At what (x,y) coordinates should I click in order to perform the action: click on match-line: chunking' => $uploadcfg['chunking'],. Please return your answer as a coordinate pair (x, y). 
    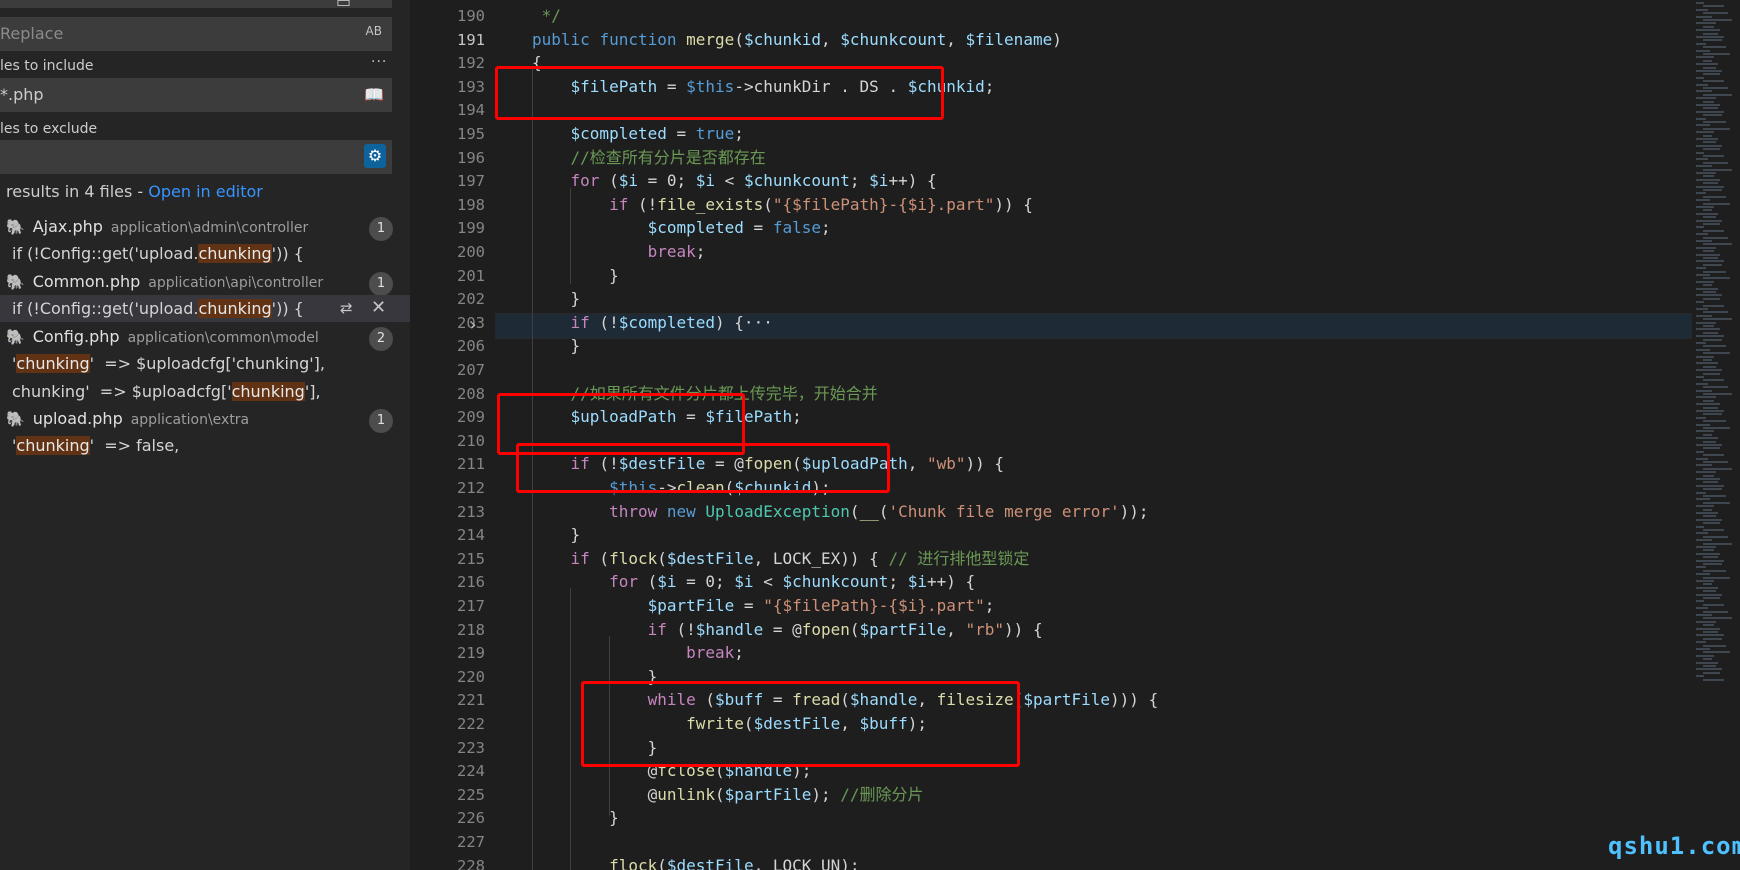
    Looking at the image, I should click on (166, 391).